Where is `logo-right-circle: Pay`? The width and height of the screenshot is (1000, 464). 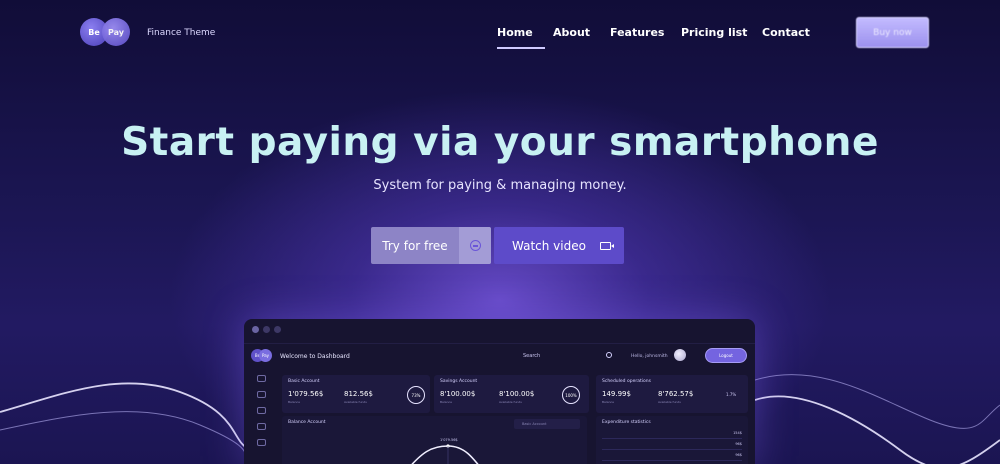 logo-right-circle: Pay is located at coordinates (116, 32).